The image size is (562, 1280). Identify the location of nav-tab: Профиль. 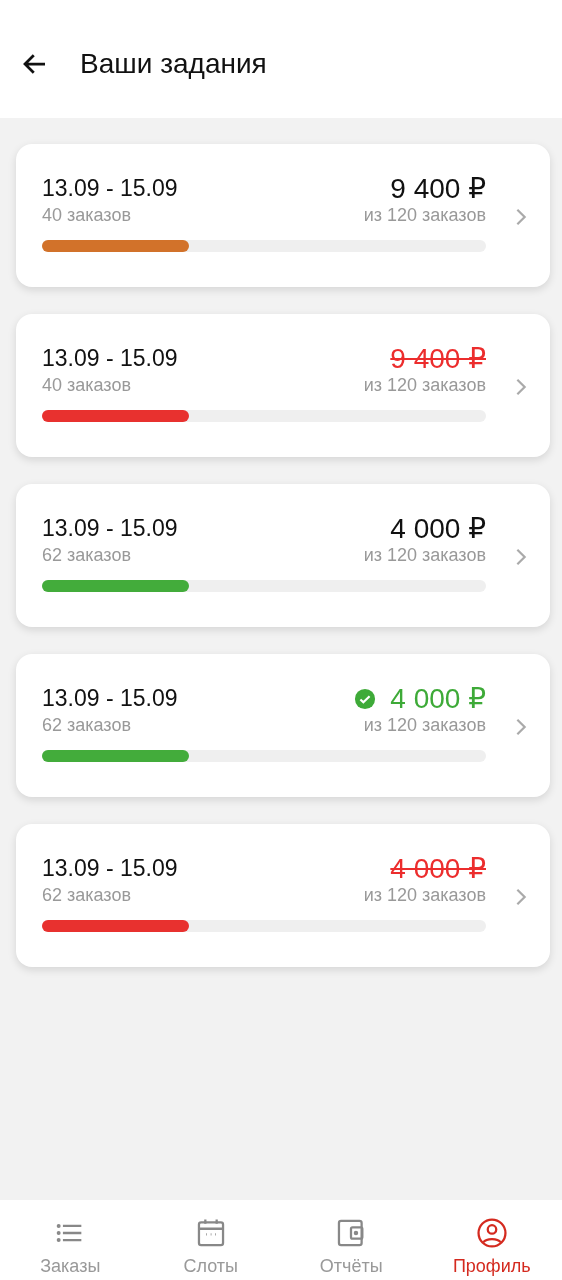
(491, 1240).